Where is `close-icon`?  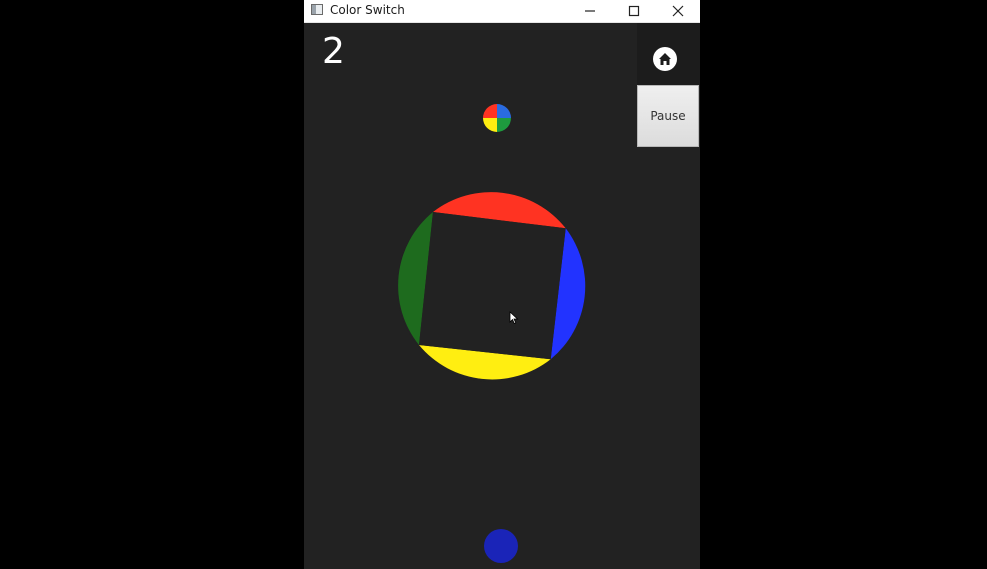
close-icon is located at coordinates (678, 11).